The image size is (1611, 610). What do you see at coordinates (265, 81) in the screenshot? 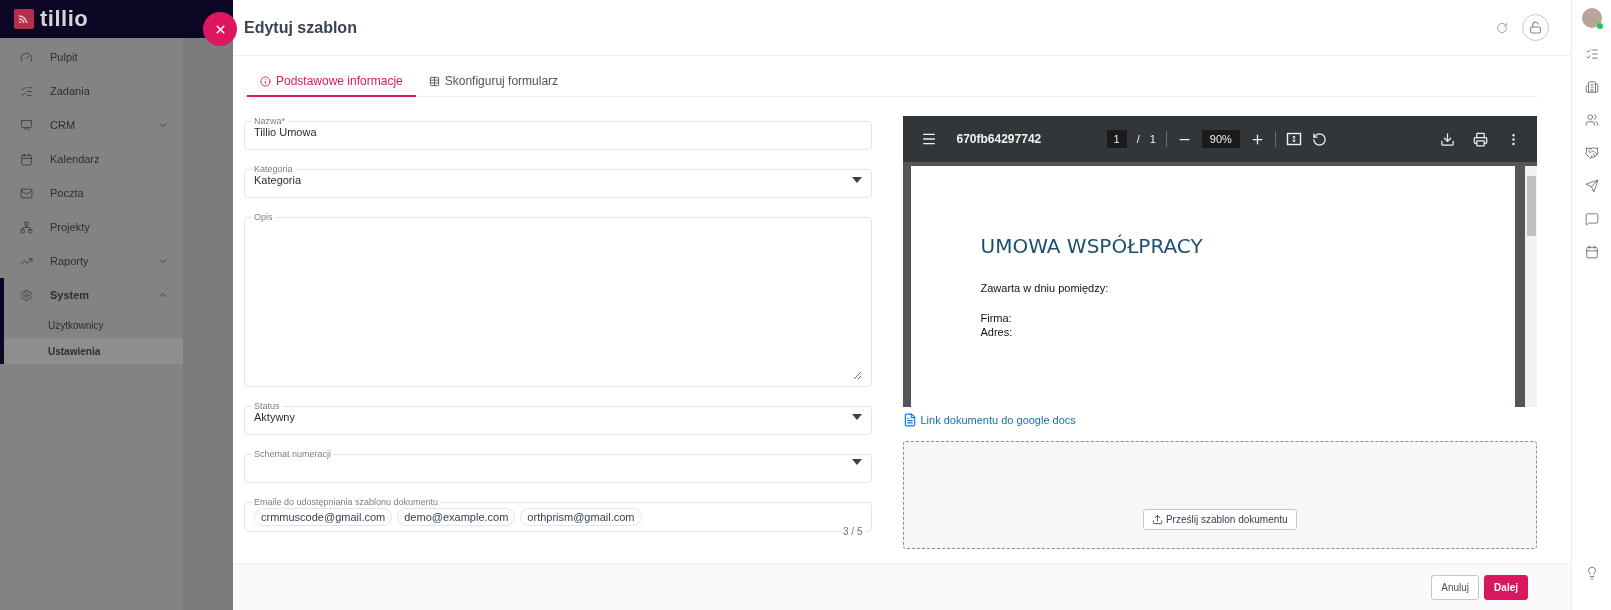
I see `info-icon` at bounding box center [265, 81].